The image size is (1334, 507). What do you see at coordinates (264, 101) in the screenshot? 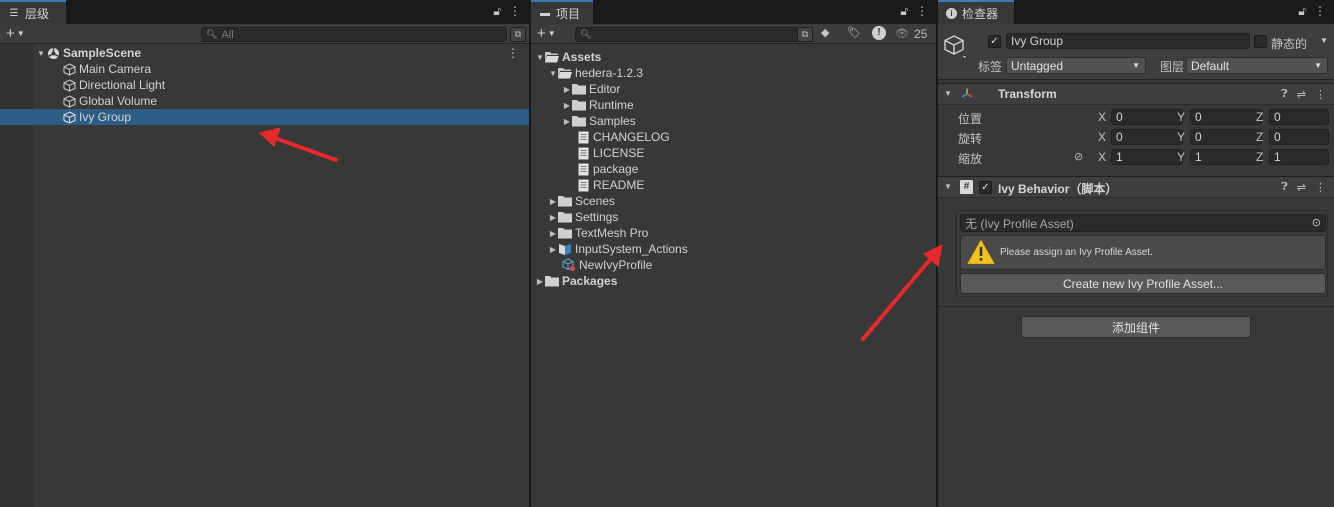
I see `hierarchy-item-global-volume: Global Volume` at bounding box center [264, 101].